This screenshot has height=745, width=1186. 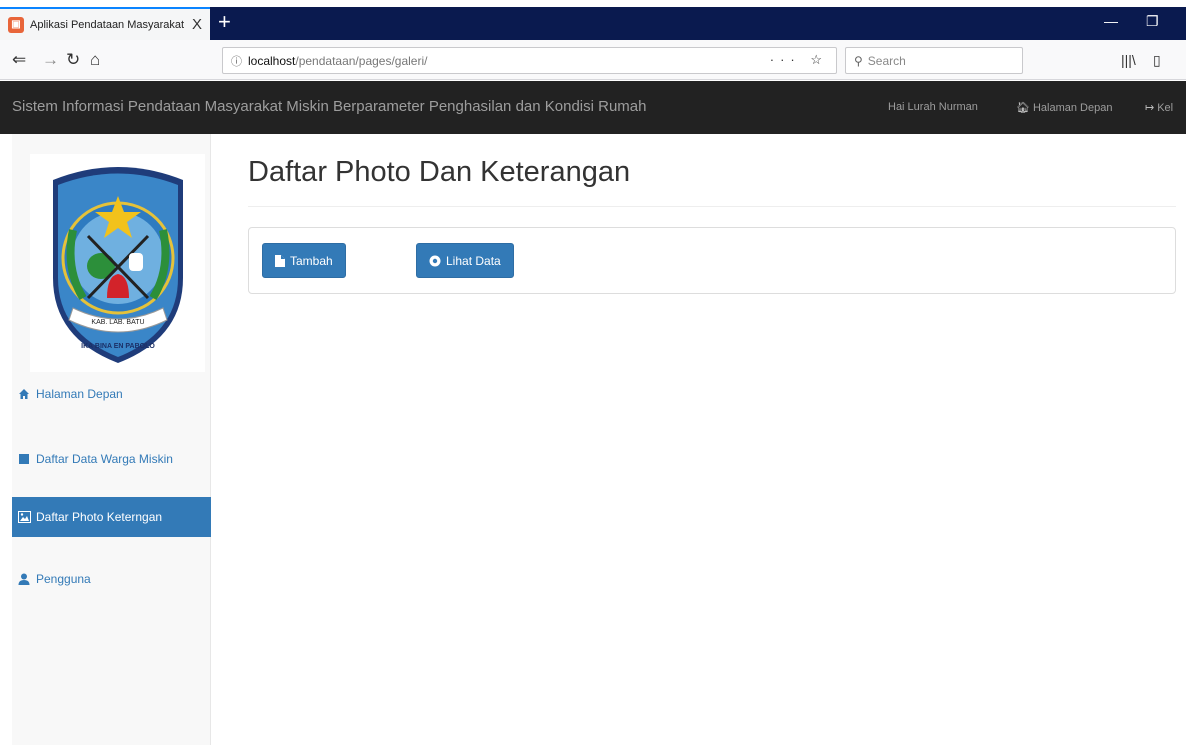 I want to click on logo: KAB. LAB. BATU IKA BINA EN PABOLO, so click(x=117, y=263).